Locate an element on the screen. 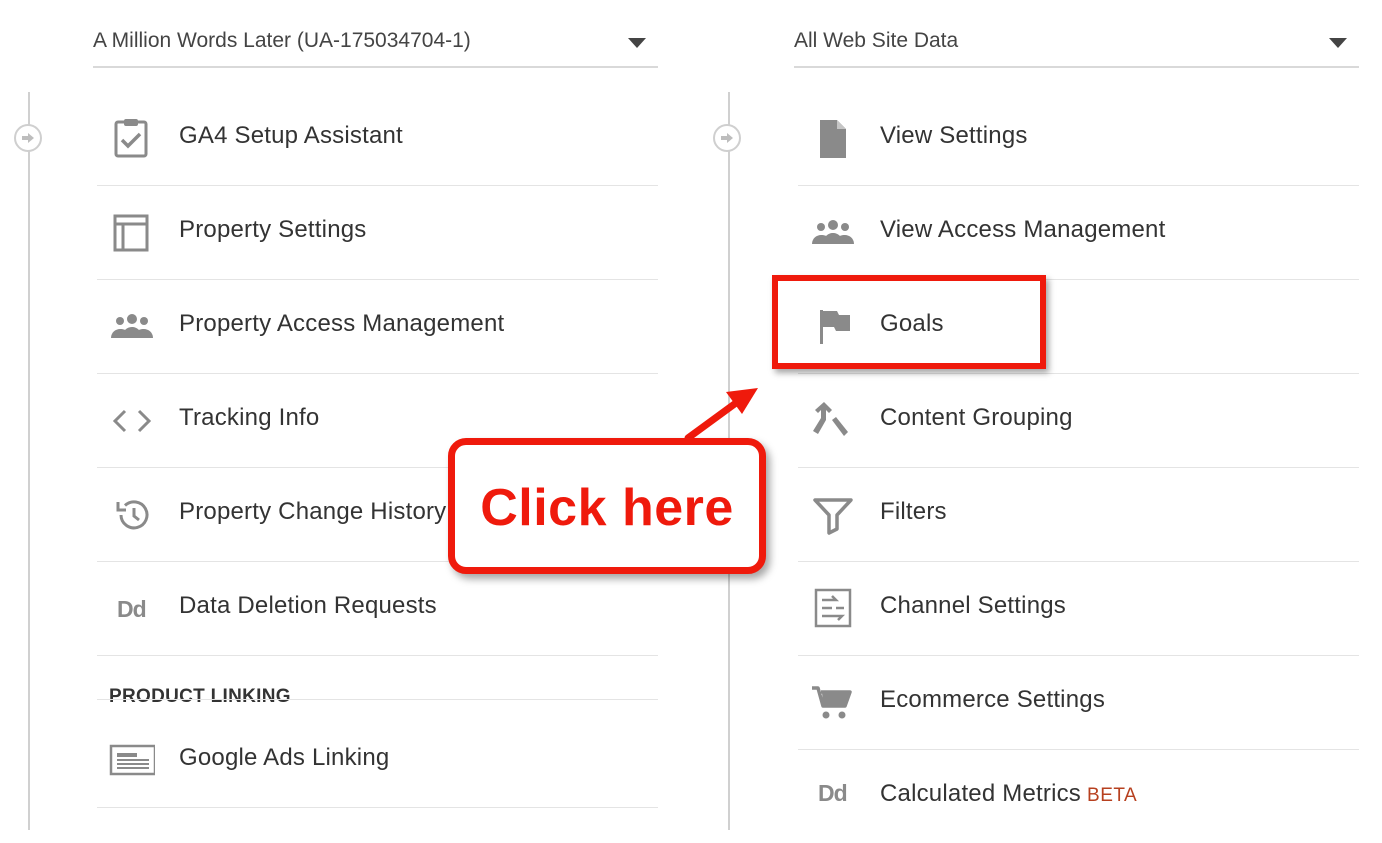 This screenshot has width=1382, height=843. property-selector: A Million Words Later (UA-175034704-1) is located at coordinates (375, 44).